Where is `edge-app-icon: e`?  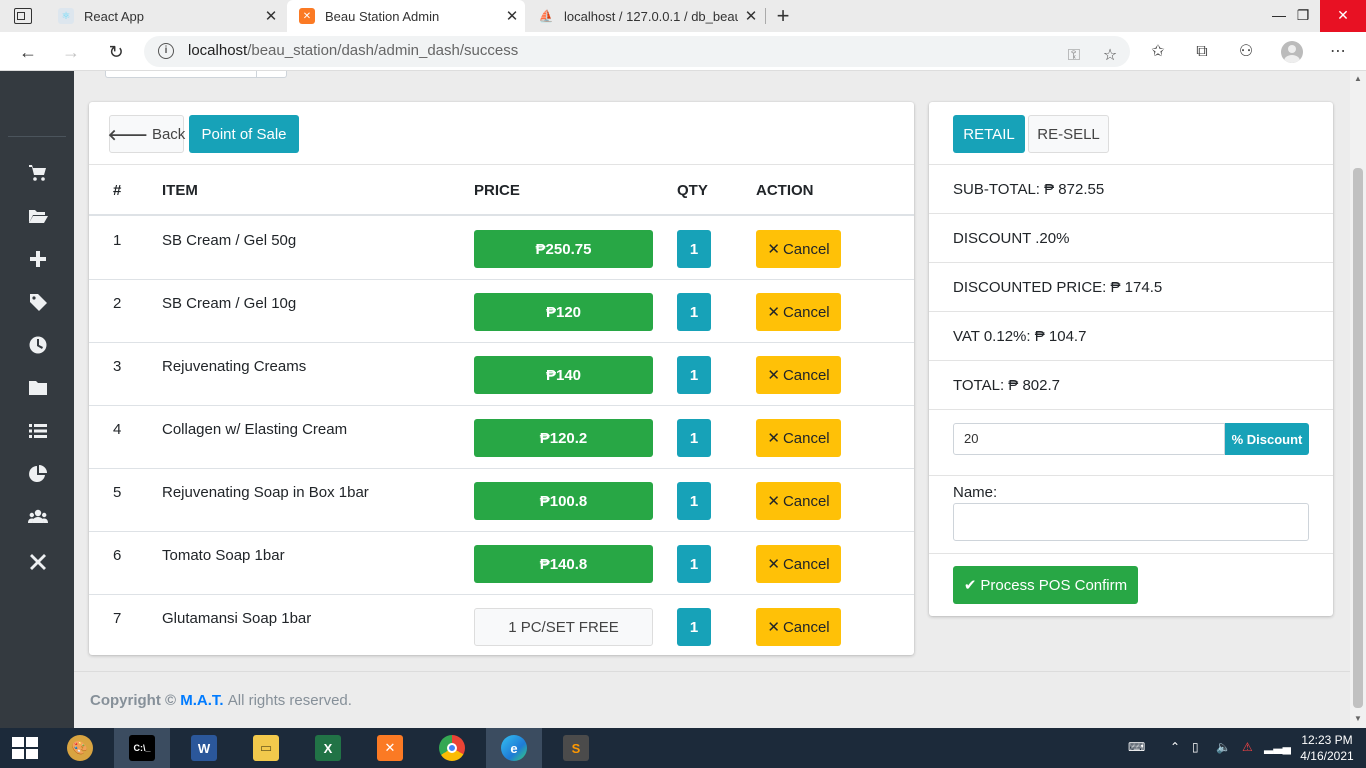 edge-app-icon: e is located at coordinates (514, 748).